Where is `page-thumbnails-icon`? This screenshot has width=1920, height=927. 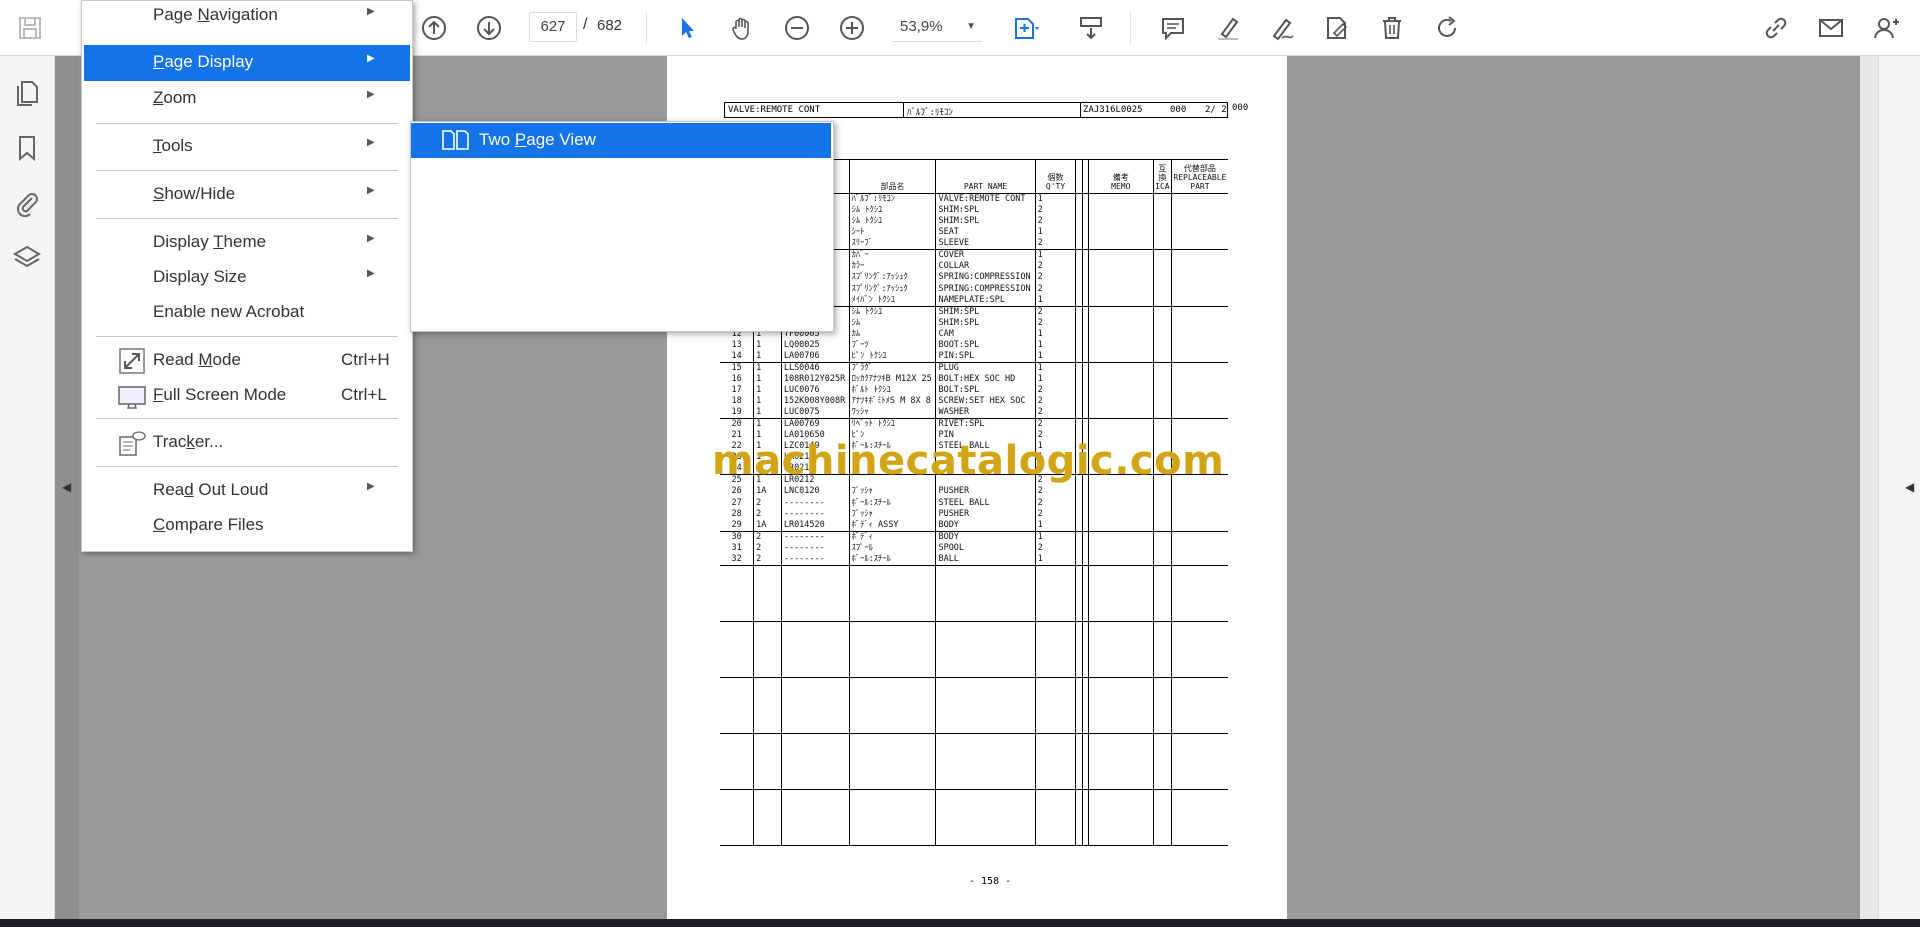
page-thumbnails-icon is located at coordinates (27, 93).